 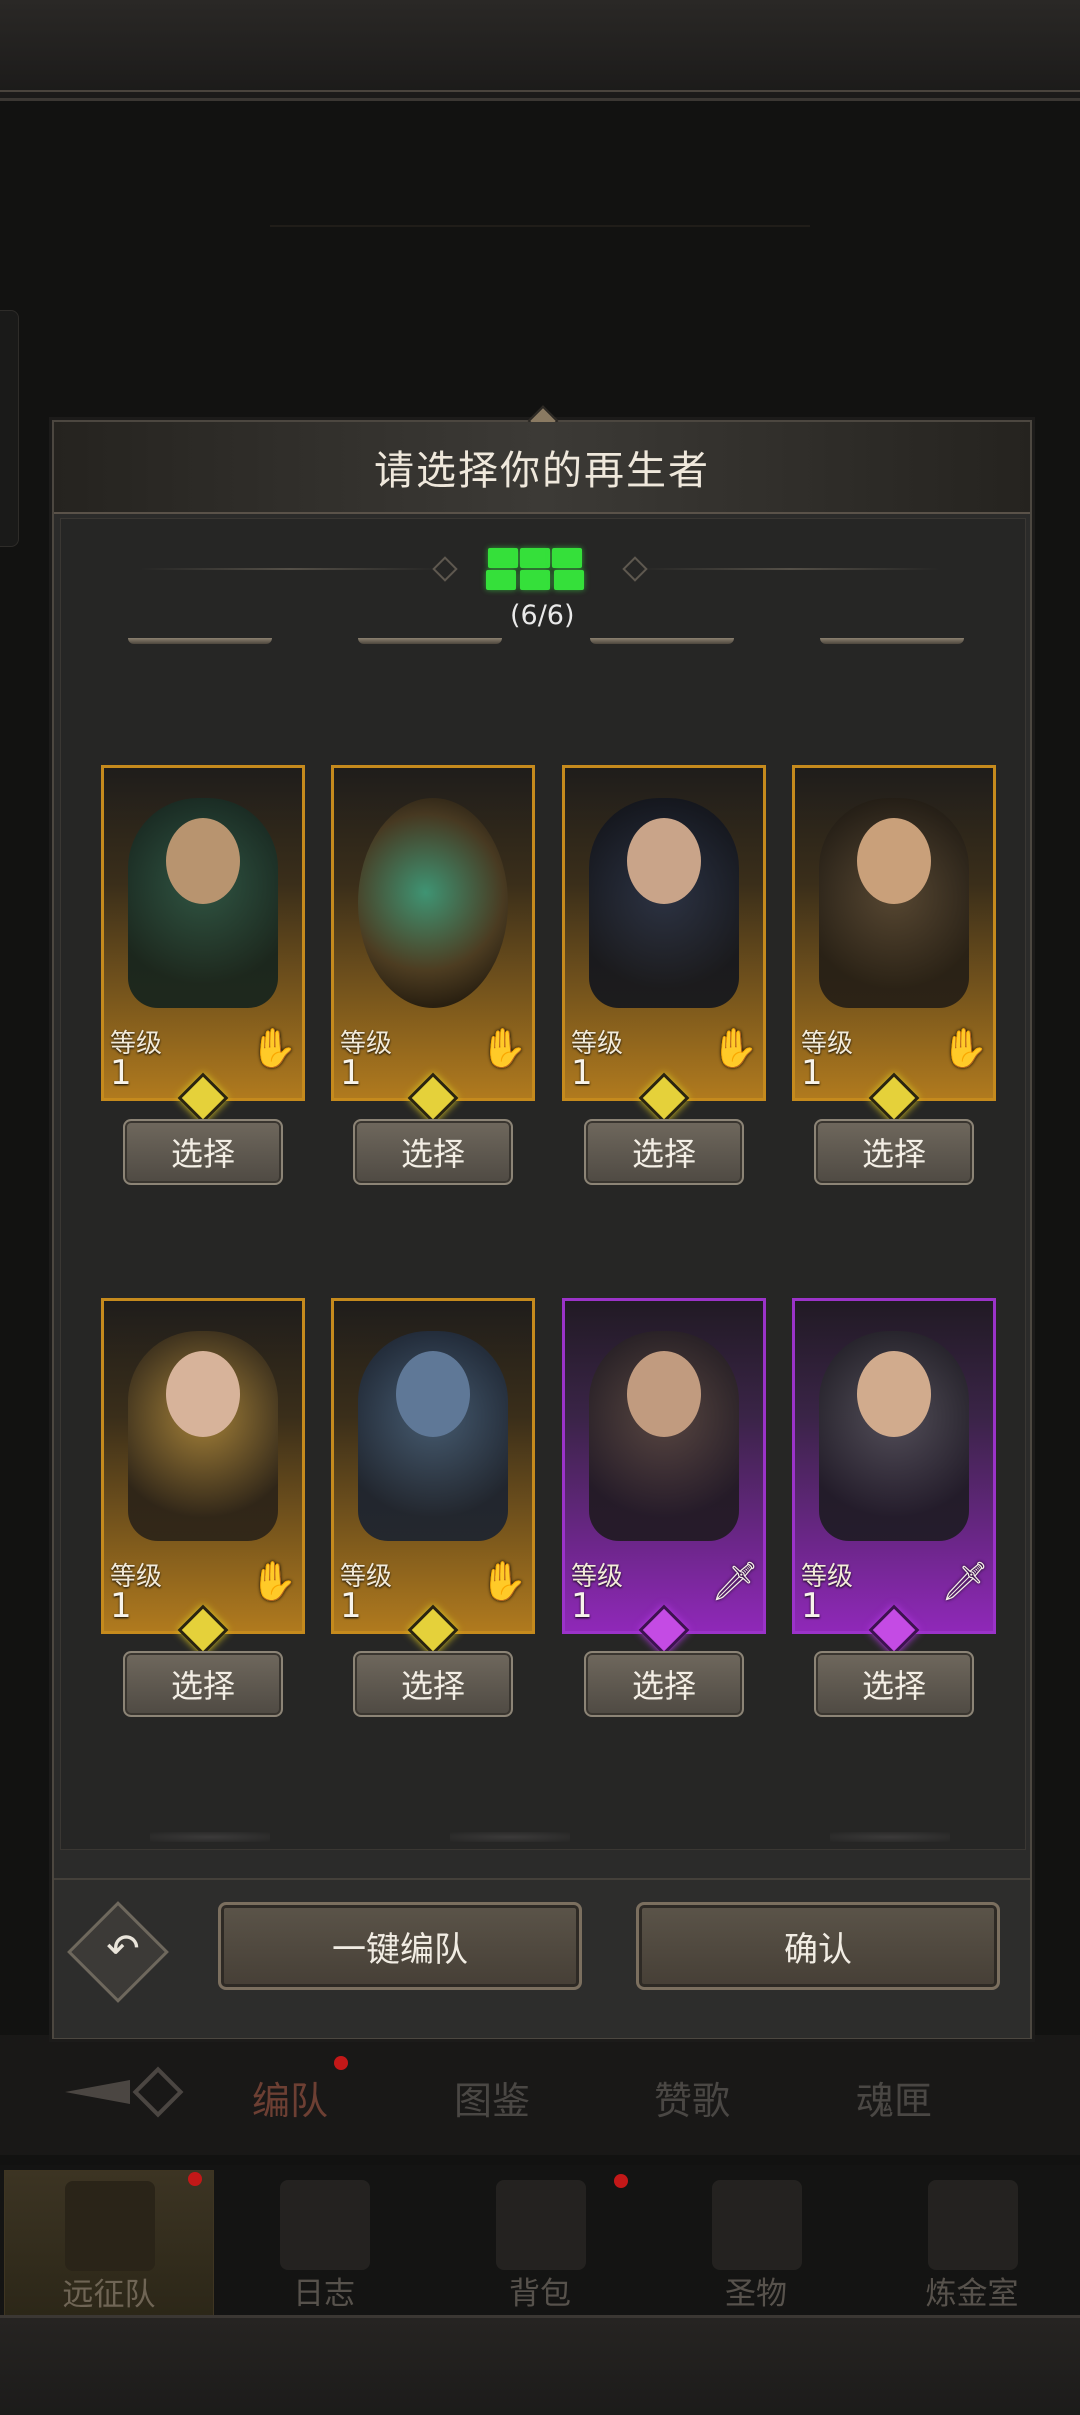 I want to click on team-count: (6/6), so click(x=542, y=615).